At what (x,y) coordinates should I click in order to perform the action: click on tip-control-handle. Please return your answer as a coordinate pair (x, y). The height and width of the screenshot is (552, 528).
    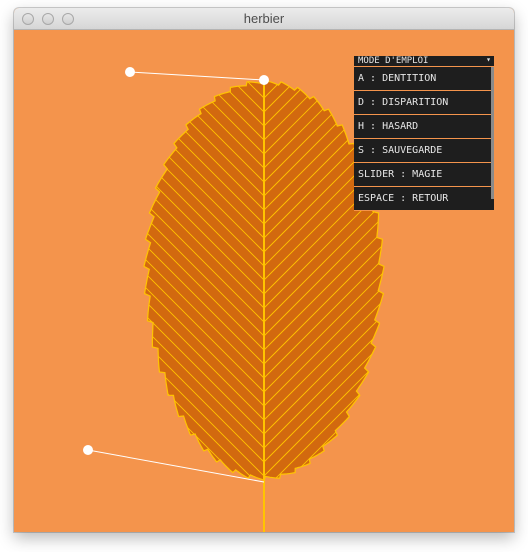
    Looking at the image, I should click on (264, 80).